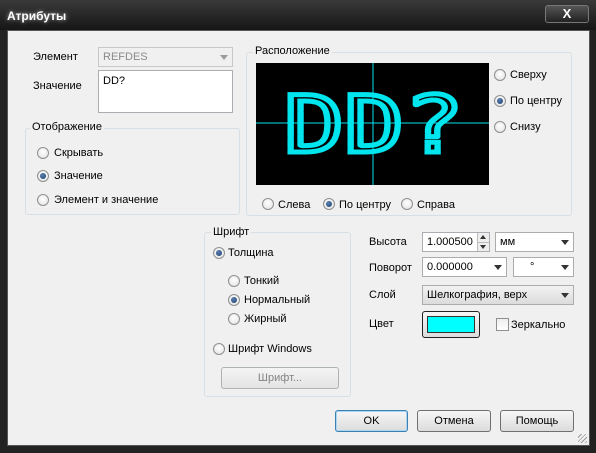 The height and width of the screenshot is (453, 596). Describe the element at coordinates (270, 349) in the screenshot. I see `windows-font-label: Шрифт Windows` at that location.